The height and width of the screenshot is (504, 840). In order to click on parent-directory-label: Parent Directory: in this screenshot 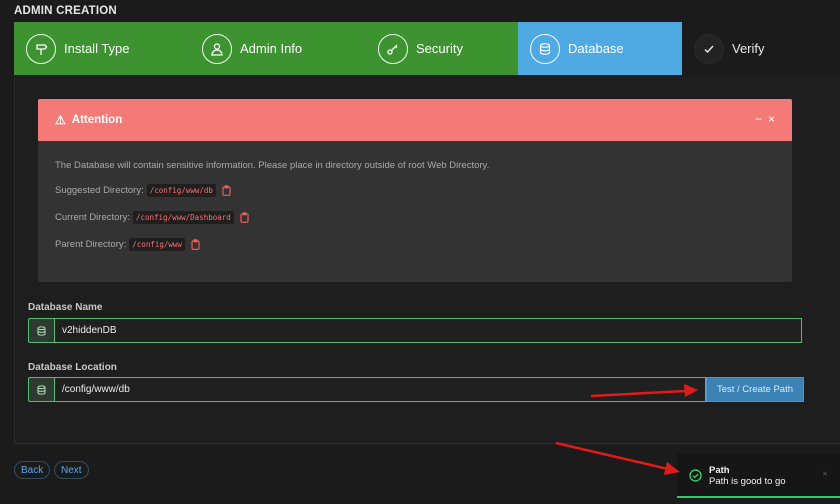, I will do `click(91, 244)`.